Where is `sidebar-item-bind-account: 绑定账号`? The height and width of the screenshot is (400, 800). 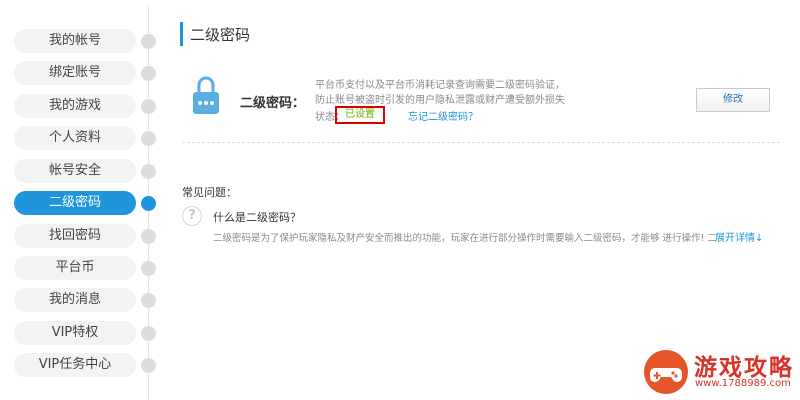
sidebar-item-bind-account: 绑定账号 is located at coordinates (75, 73).